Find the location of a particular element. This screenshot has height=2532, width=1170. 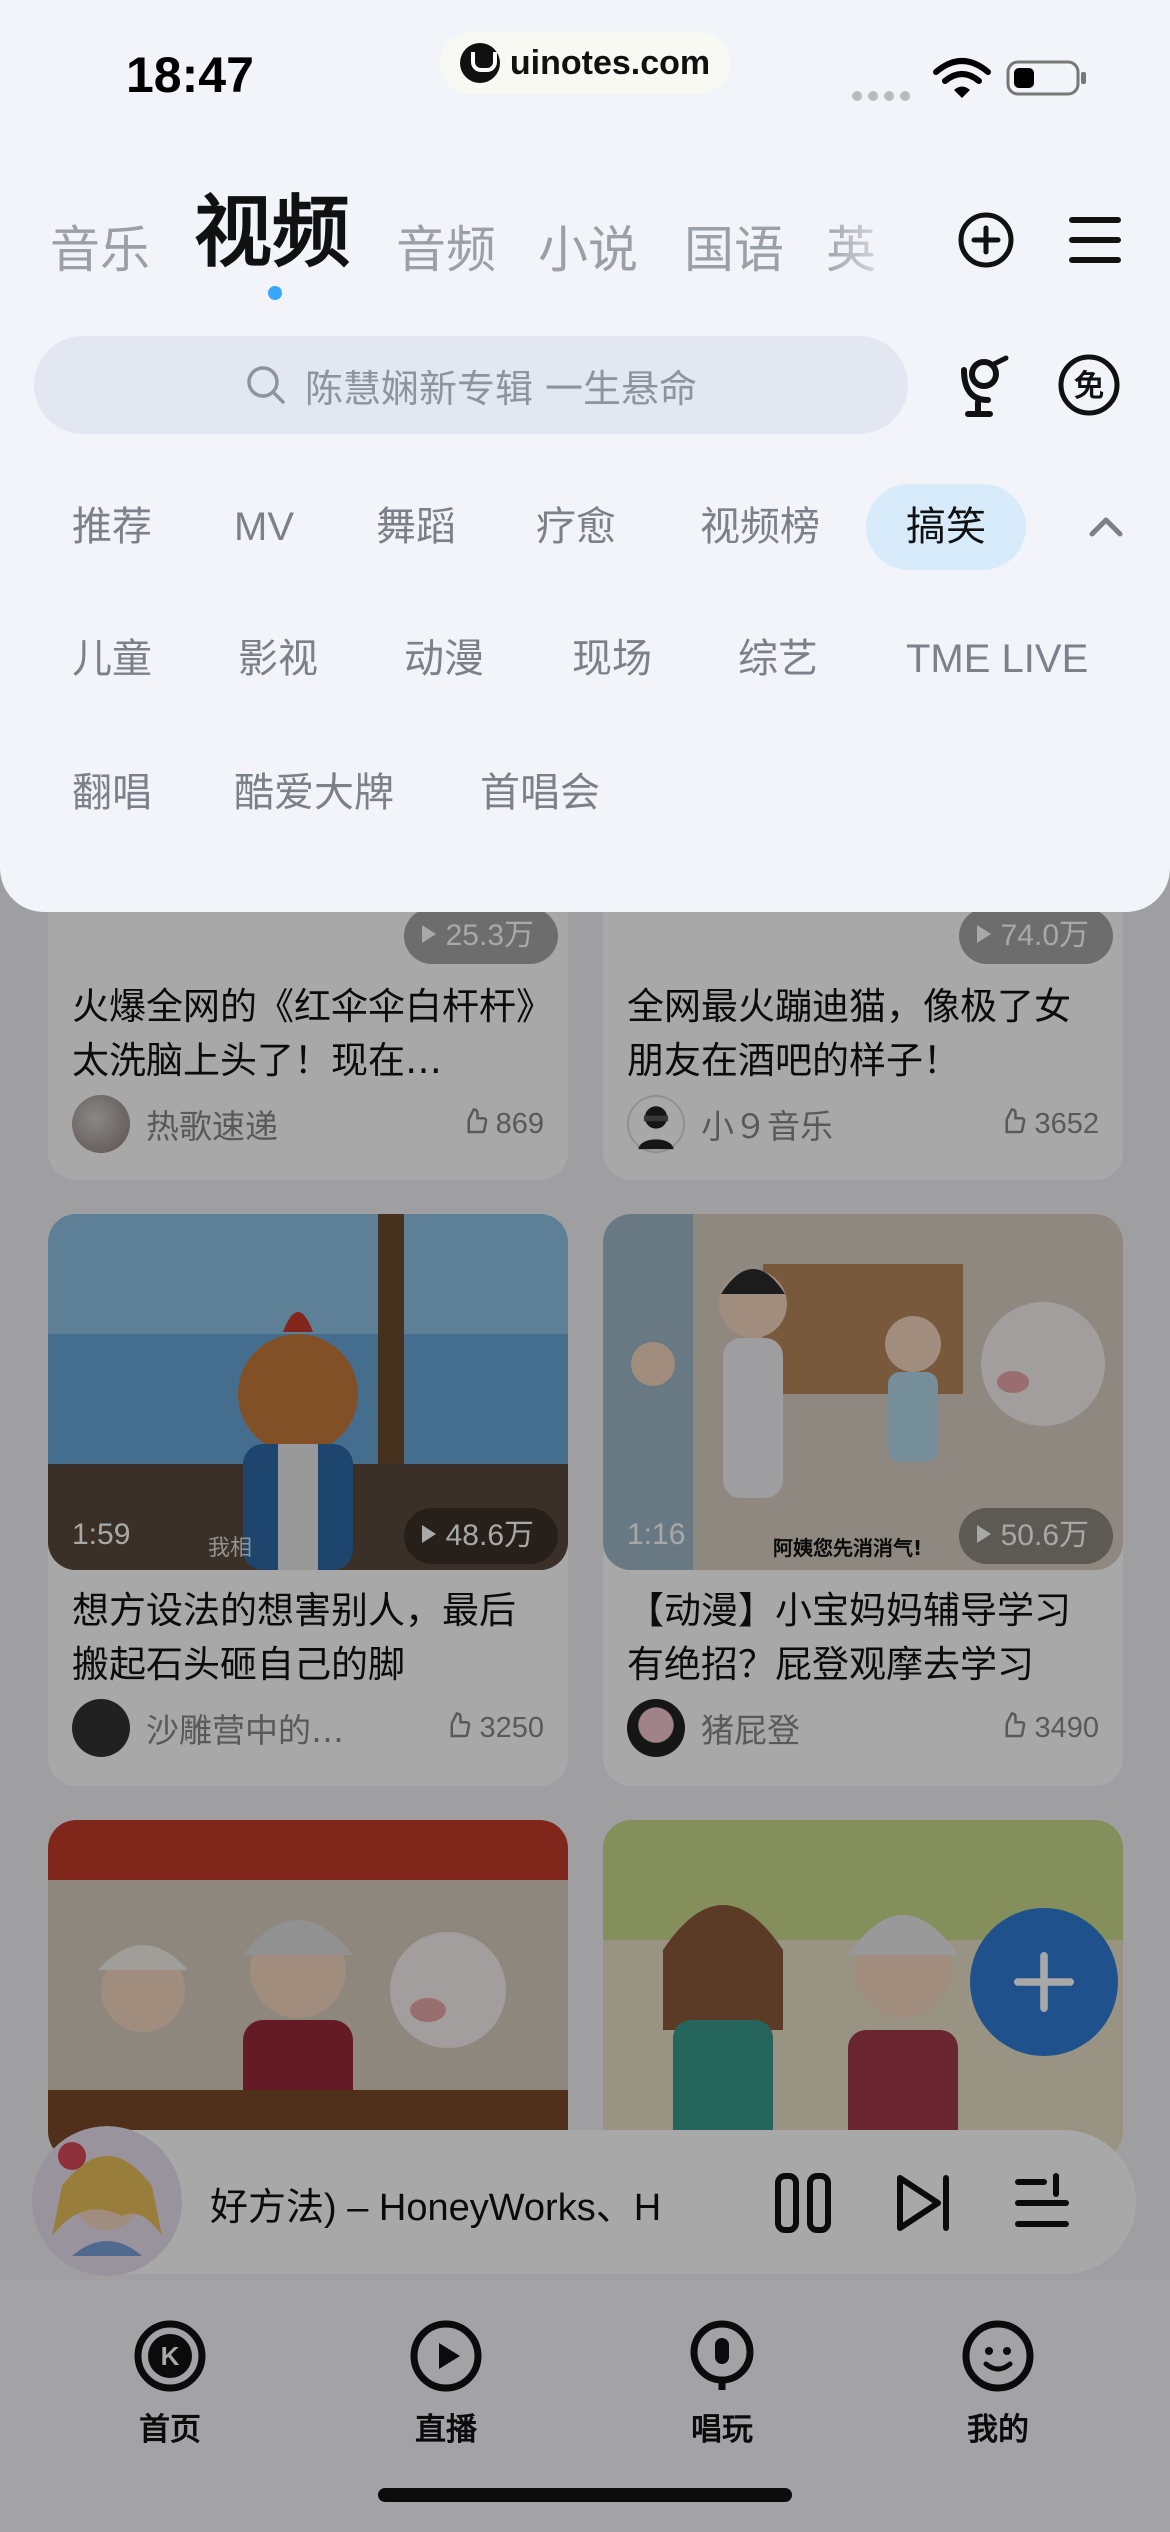

tab-audio: 音频 is located at coordinates (446, 246).